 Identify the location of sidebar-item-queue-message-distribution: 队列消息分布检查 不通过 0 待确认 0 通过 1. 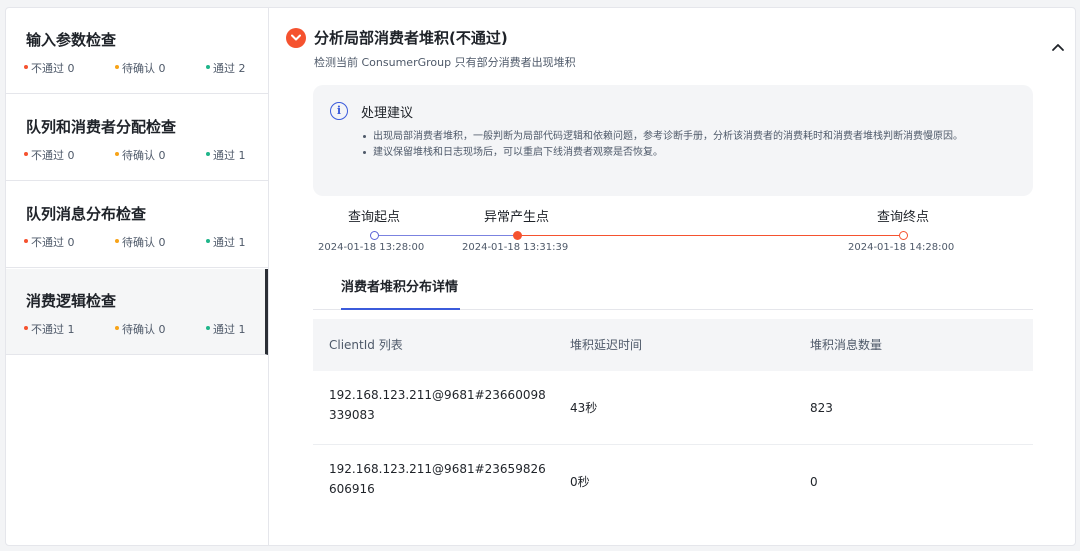
(137, 225).